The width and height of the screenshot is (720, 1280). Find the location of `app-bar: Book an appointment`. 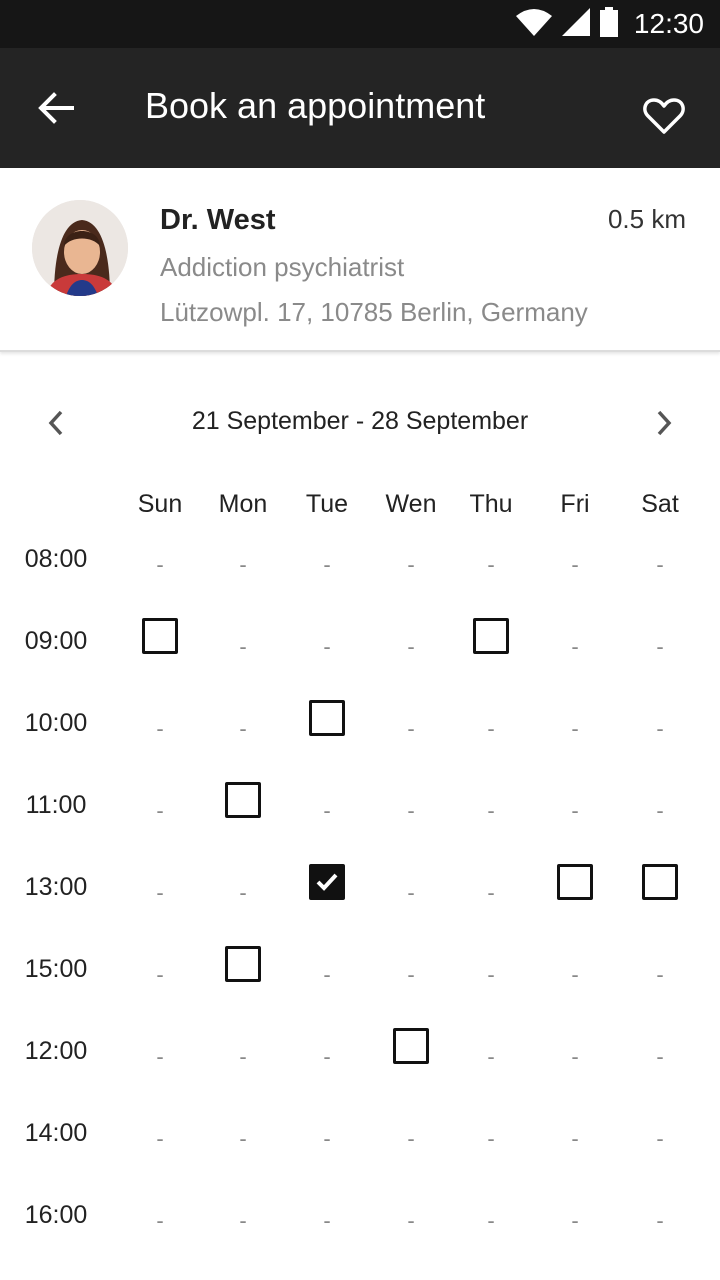

app-bar: Book an appointment is located at coordinates (360, 108).